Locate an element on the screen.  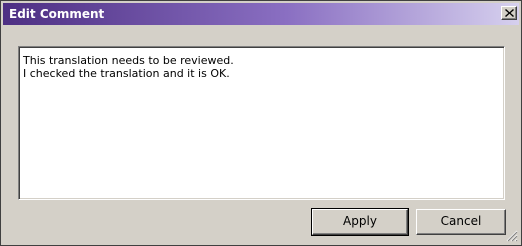
comment-line: This translation needs to be reviewed. is located at coordinates (128, 60).